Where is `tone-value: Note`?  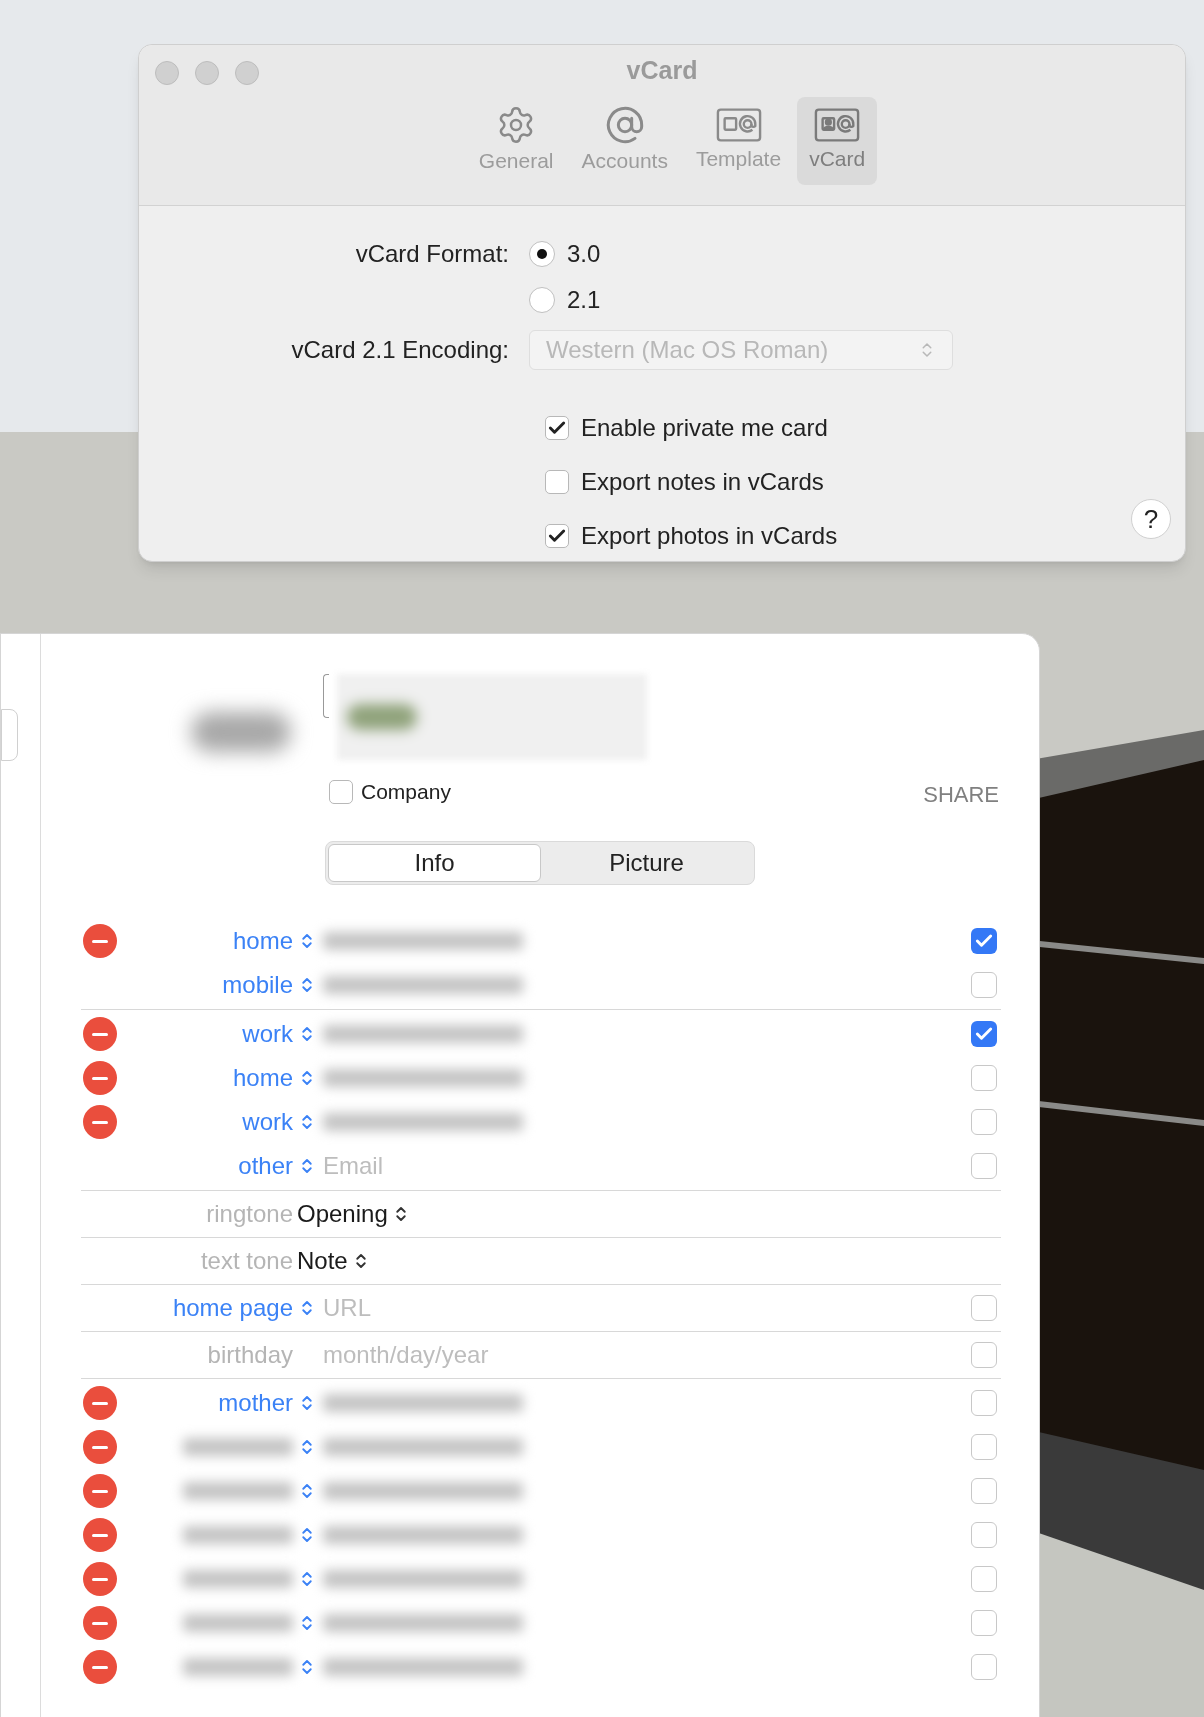
tone-value: Note is located at coordinates (322, 1261).